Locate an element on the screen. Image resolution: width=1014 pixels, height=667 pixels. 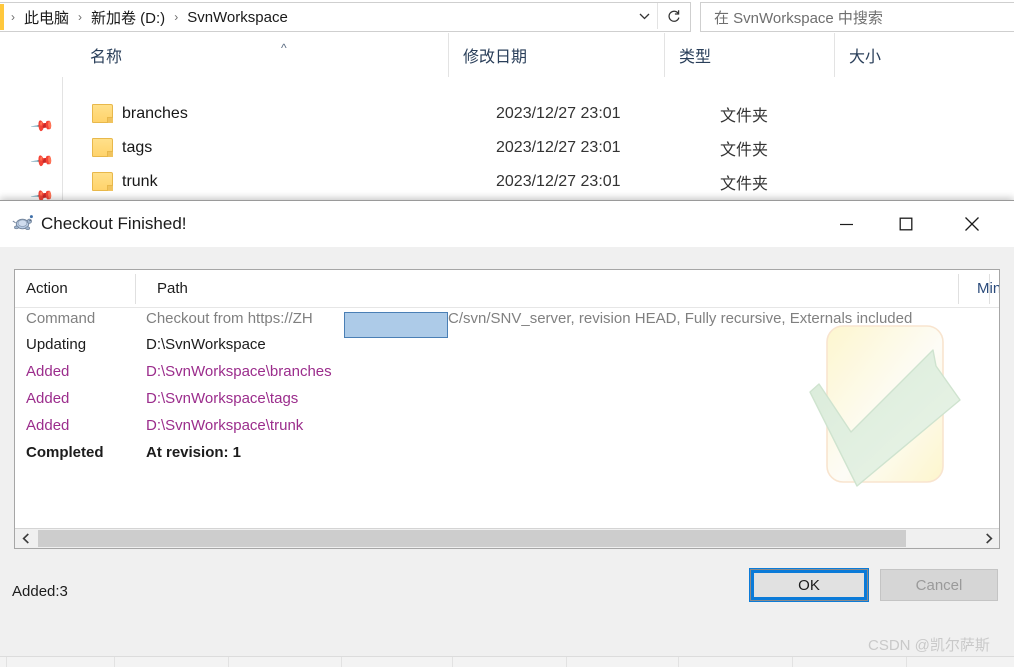
table-row: tags 2023/12/27 23:01 文件夹 is located at coordinates (538, 147).